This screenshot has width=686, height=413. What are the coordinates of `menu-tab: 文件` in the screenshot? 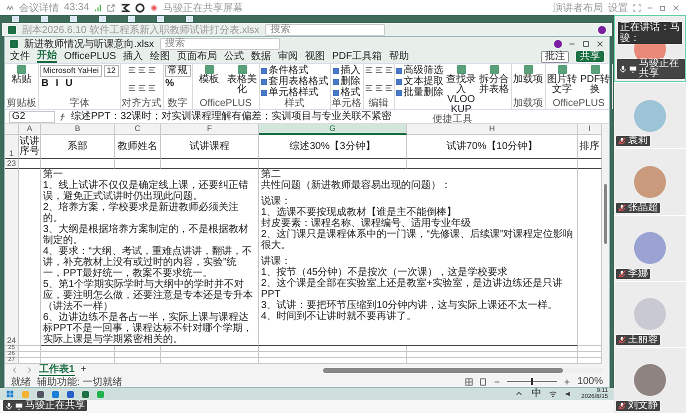 It's located at (20, 56).